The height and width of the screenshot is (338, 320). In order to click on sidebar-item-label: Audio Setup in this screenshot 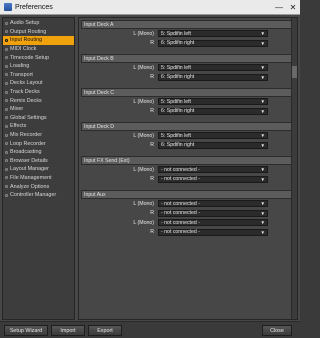, I will do `click(25, 23)`.